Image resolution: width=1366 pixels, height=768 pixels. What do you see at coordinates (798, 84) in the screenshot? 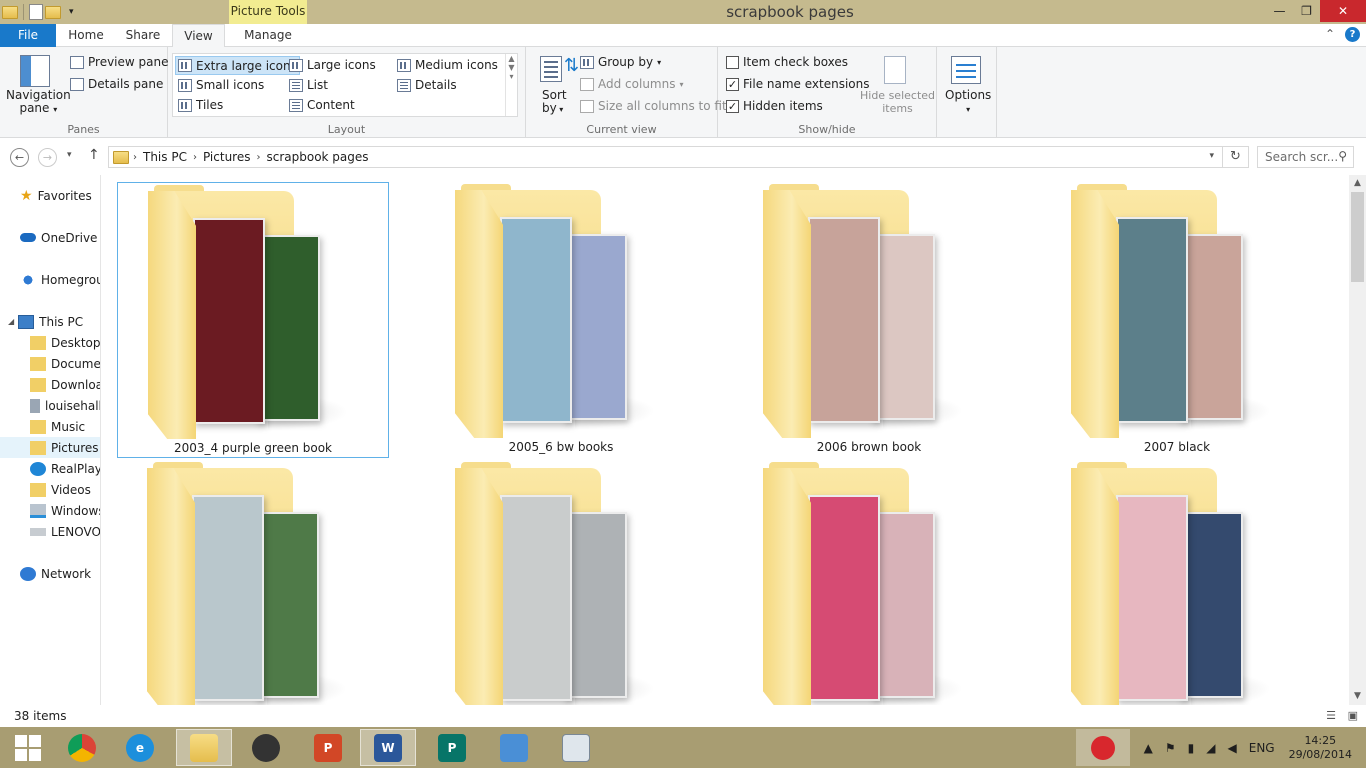
I see `file-name-extensions-toggle: ✓ File name extensions` at bounding box center [798, 84].